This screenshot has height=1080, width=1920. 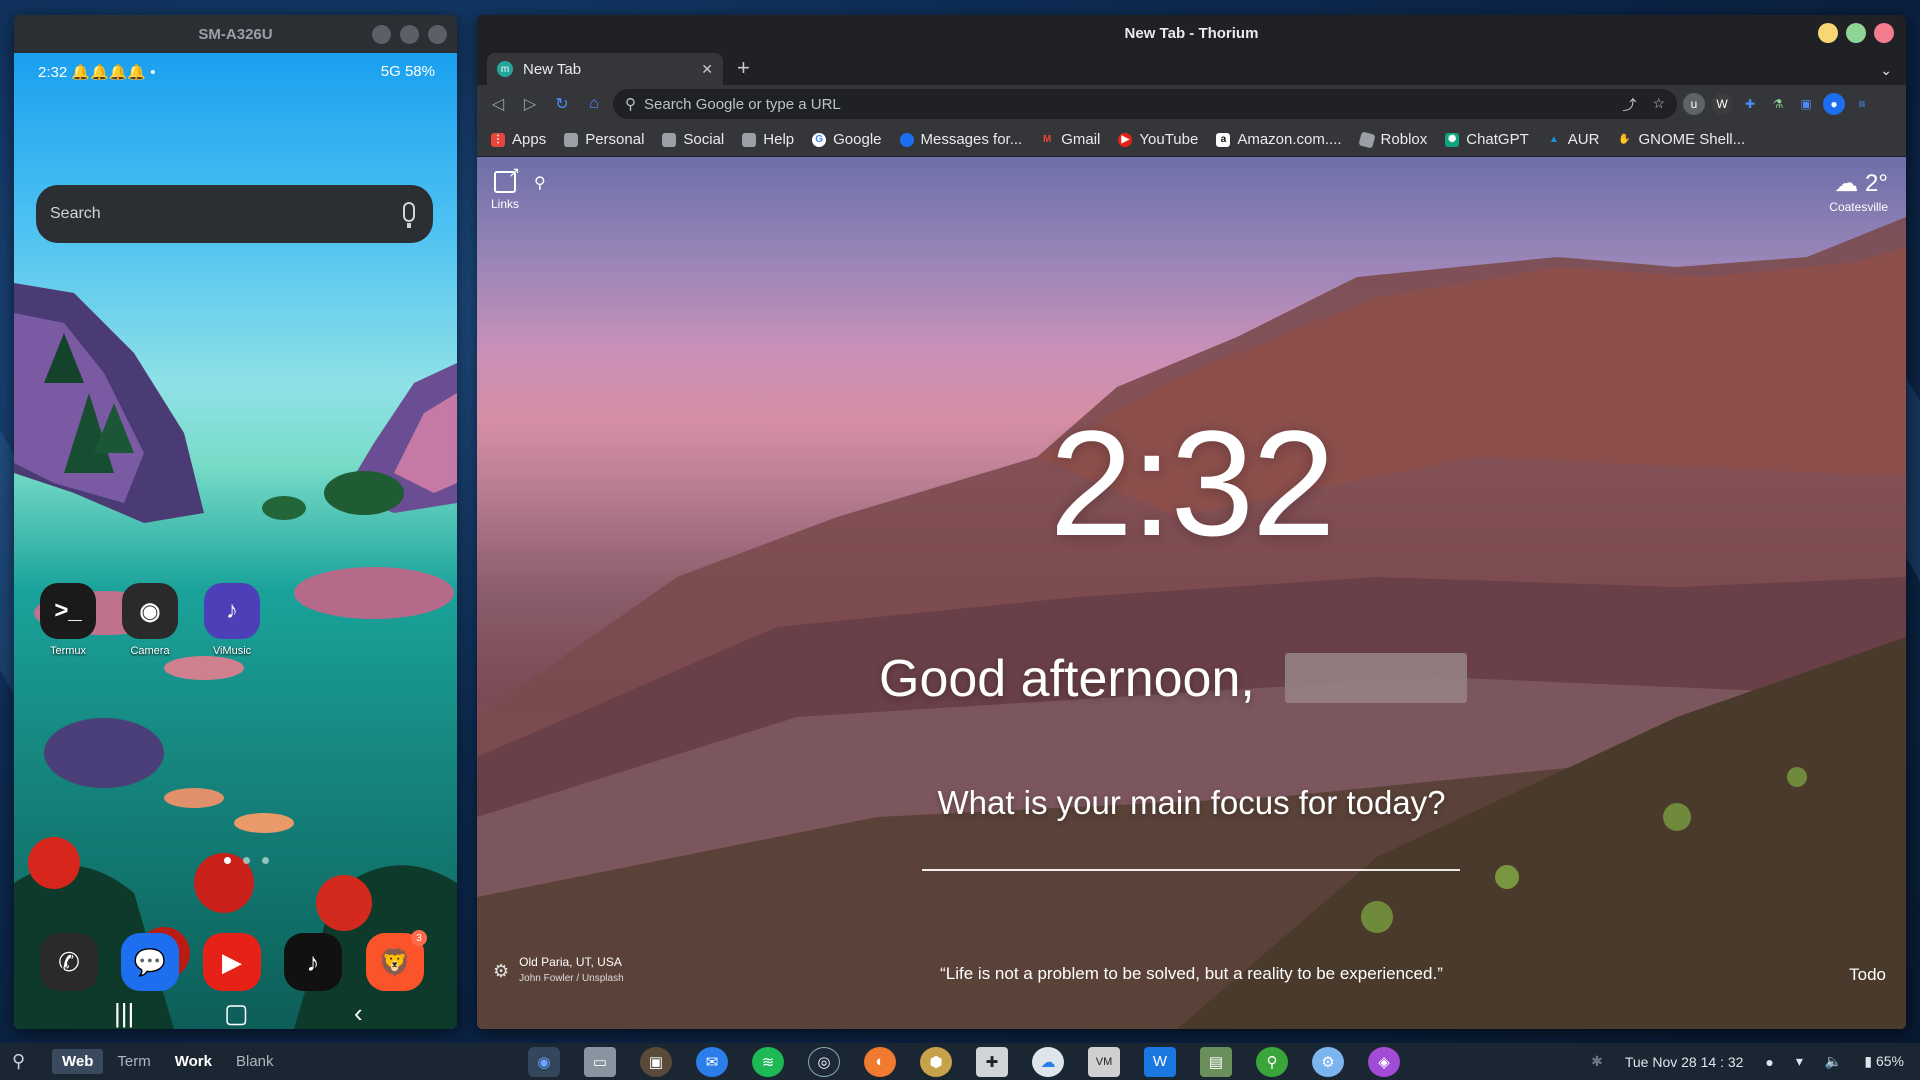 What do you see at coordinates (824, 1061) in the screenshot?
I see `steam-icon: ◎` at bounding box center [824, 1061].